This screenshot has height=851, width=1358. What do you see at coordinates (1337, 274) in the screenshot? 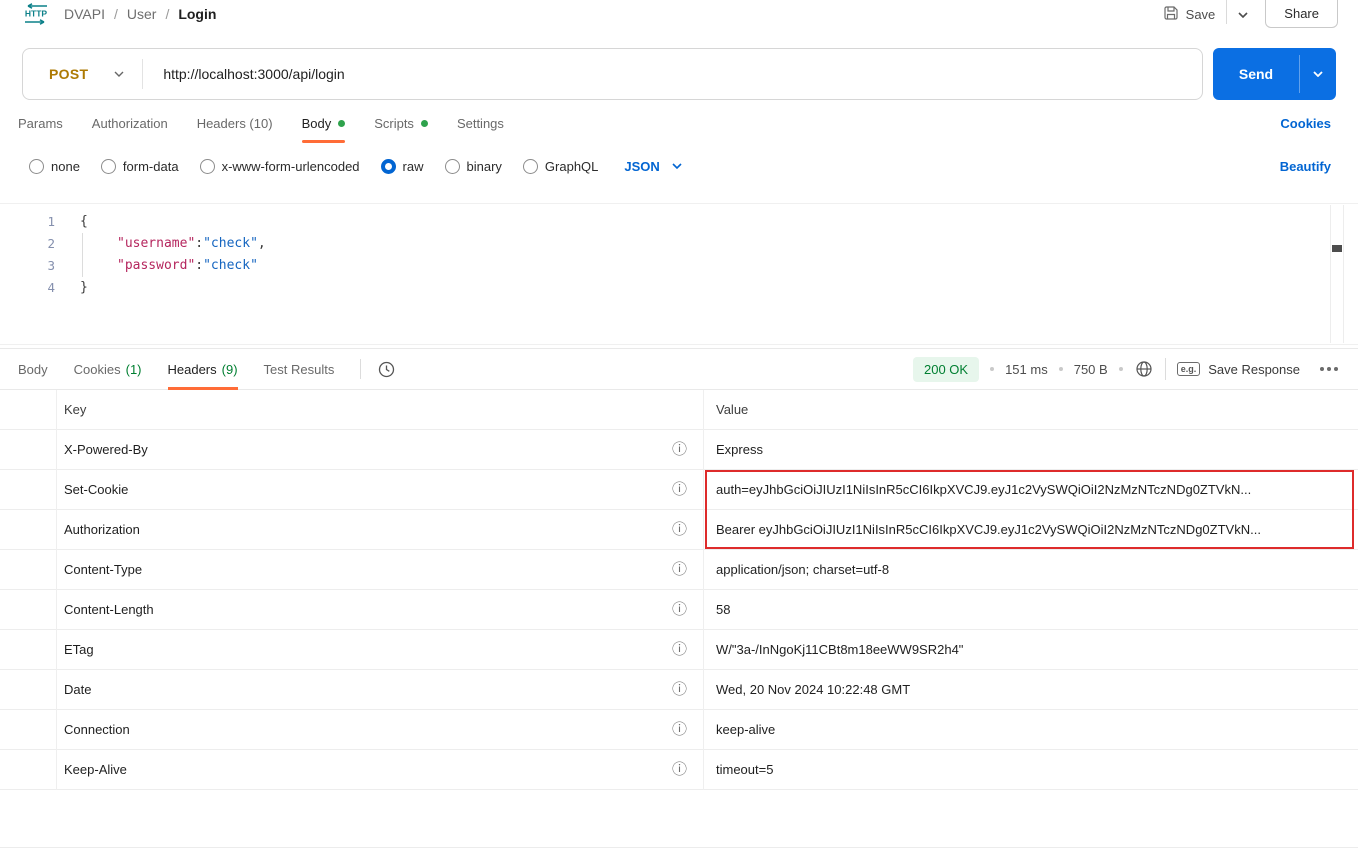
I see `editor-scrollbar` at bounding box center [1337, 274].